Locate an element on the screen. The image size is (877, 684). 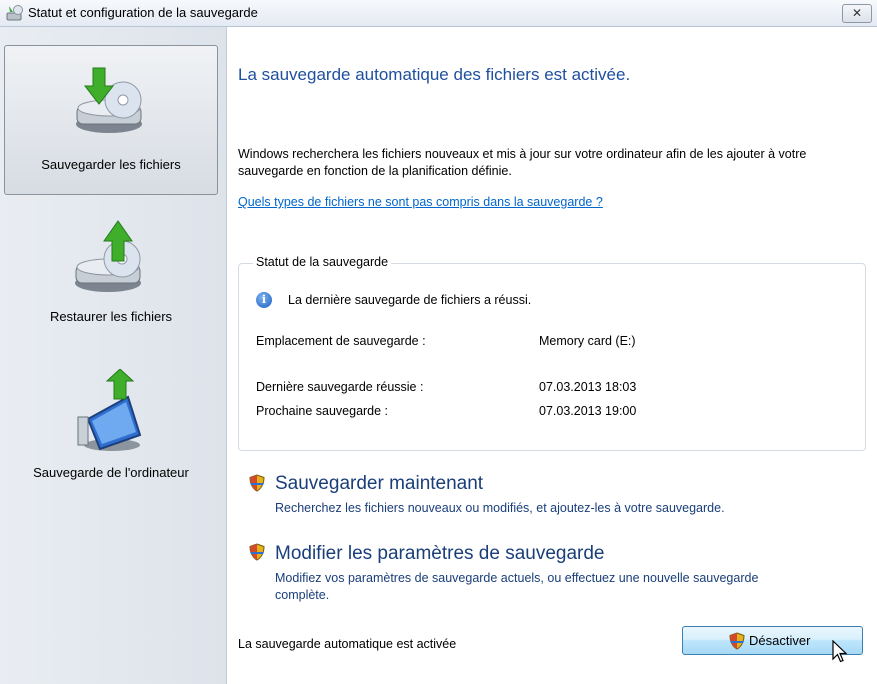
sidebar-item-label: Restaurer les fichiers is located at coordinates (111, 316).